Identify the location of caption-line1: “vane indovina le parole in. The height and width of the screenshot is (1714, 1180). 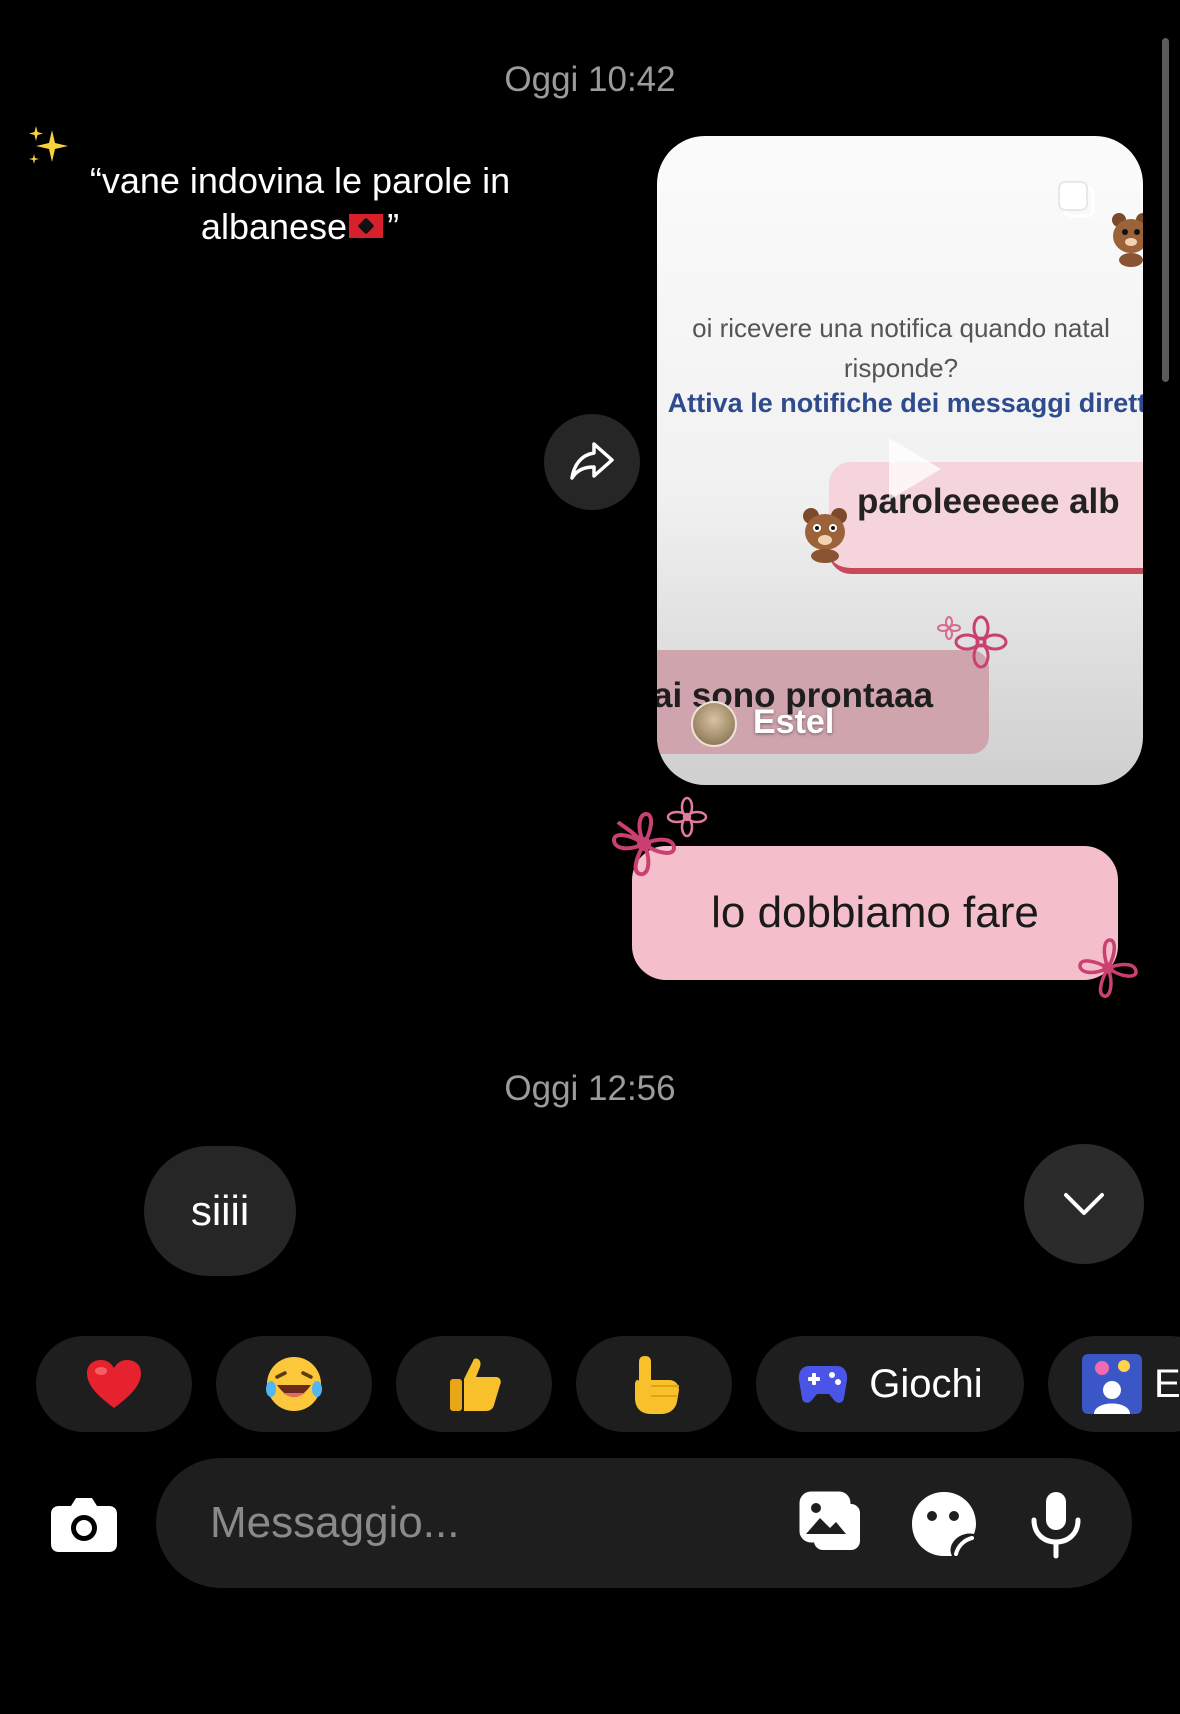
(300, 180).